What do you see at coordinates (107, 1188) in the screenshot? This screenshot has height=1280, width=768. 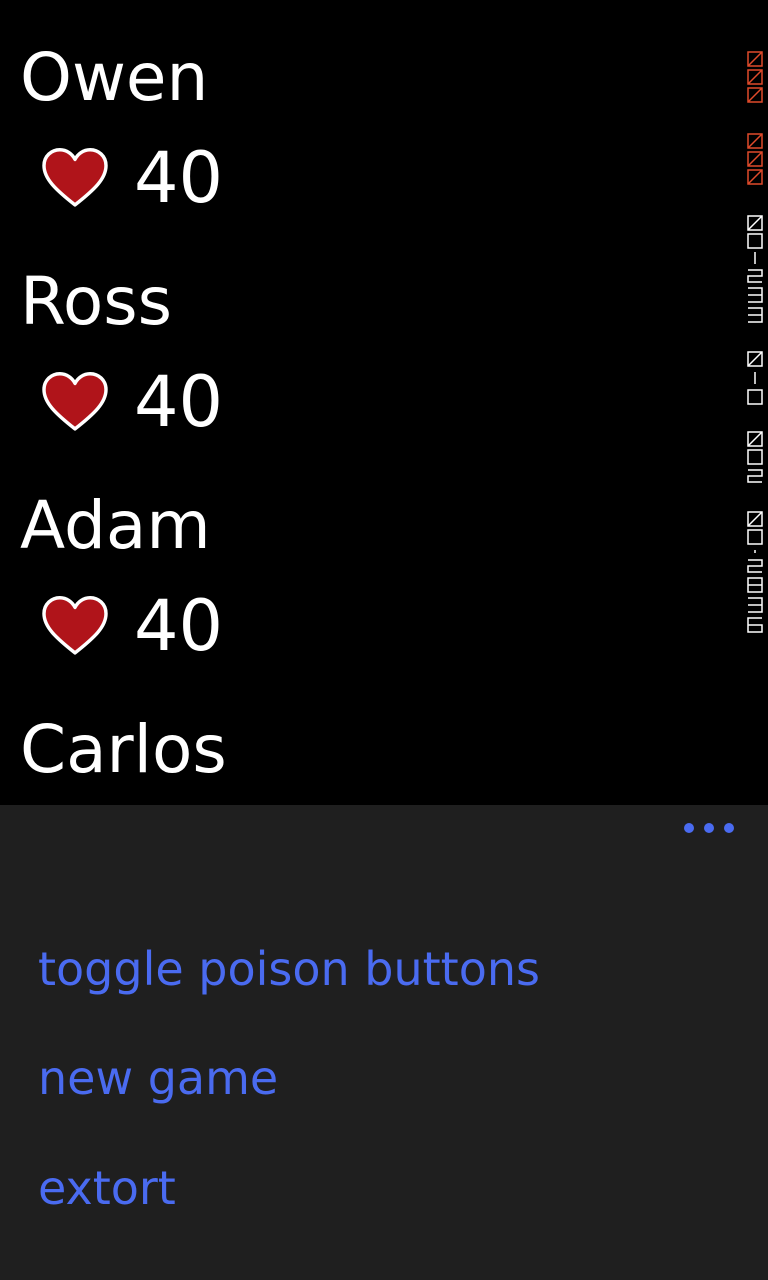 I see `menu-item-extort: extort` at bounding box center [107, 1188].